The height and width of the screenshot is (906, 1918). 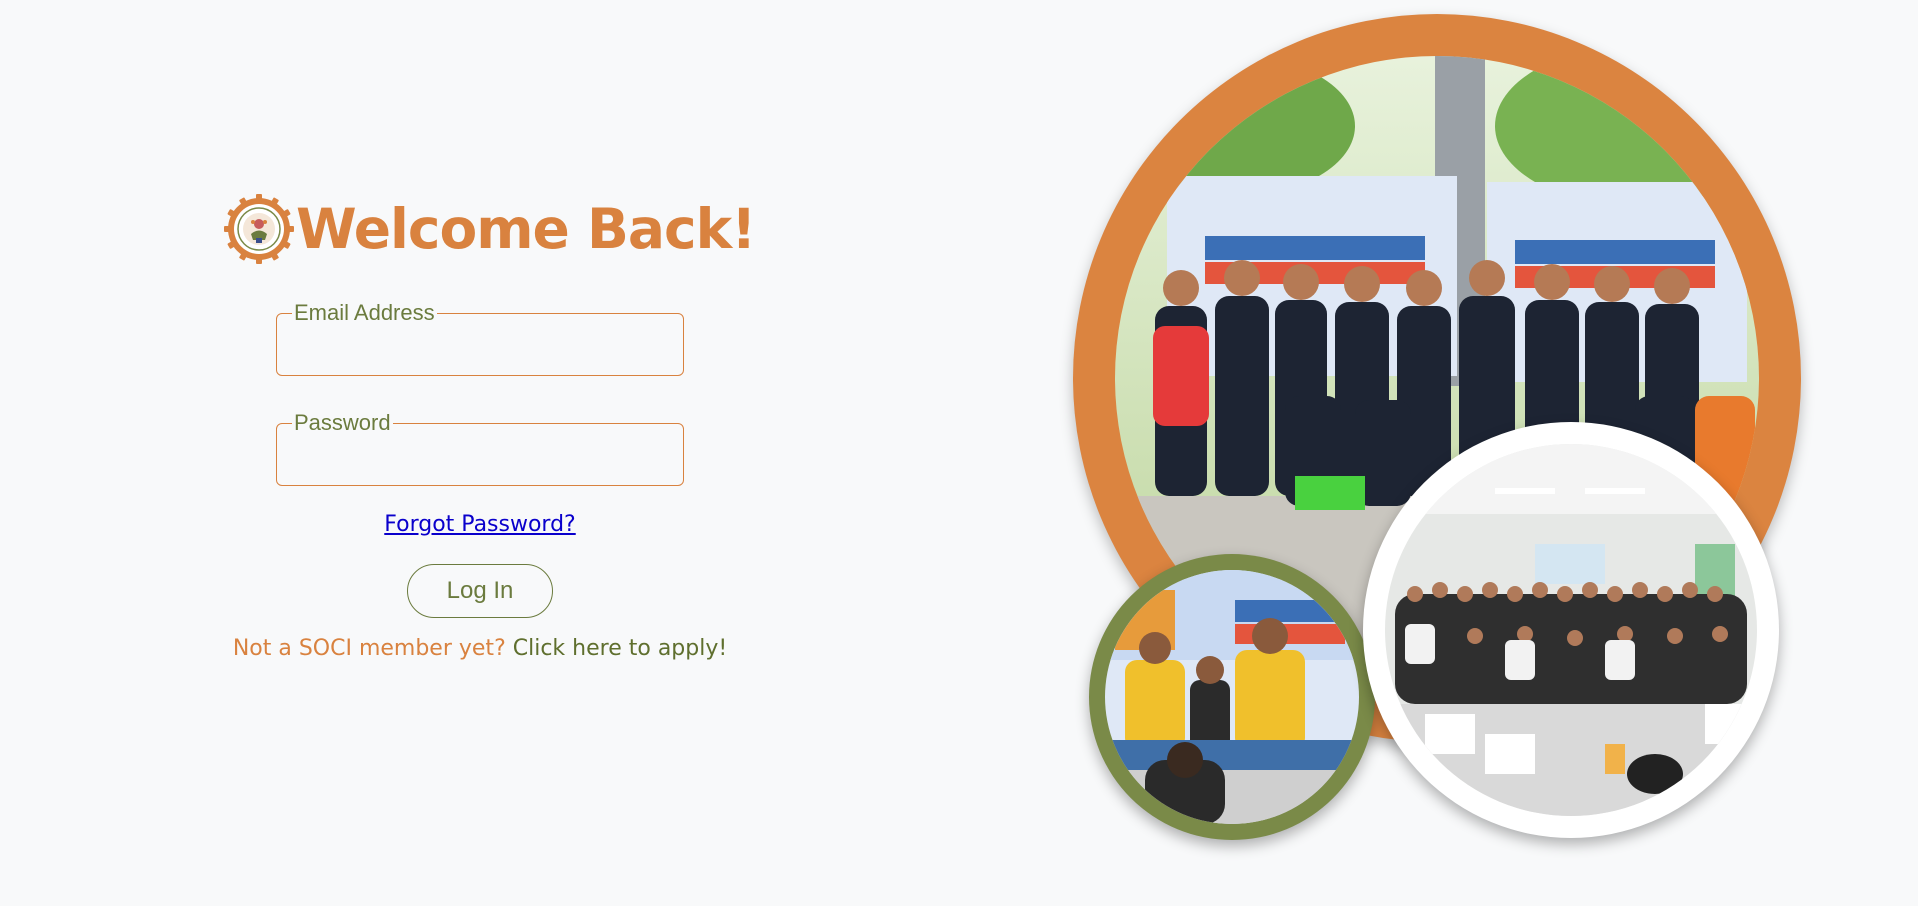 I want to click on title-row: Welcome Back!, so click(x=490, y=229).